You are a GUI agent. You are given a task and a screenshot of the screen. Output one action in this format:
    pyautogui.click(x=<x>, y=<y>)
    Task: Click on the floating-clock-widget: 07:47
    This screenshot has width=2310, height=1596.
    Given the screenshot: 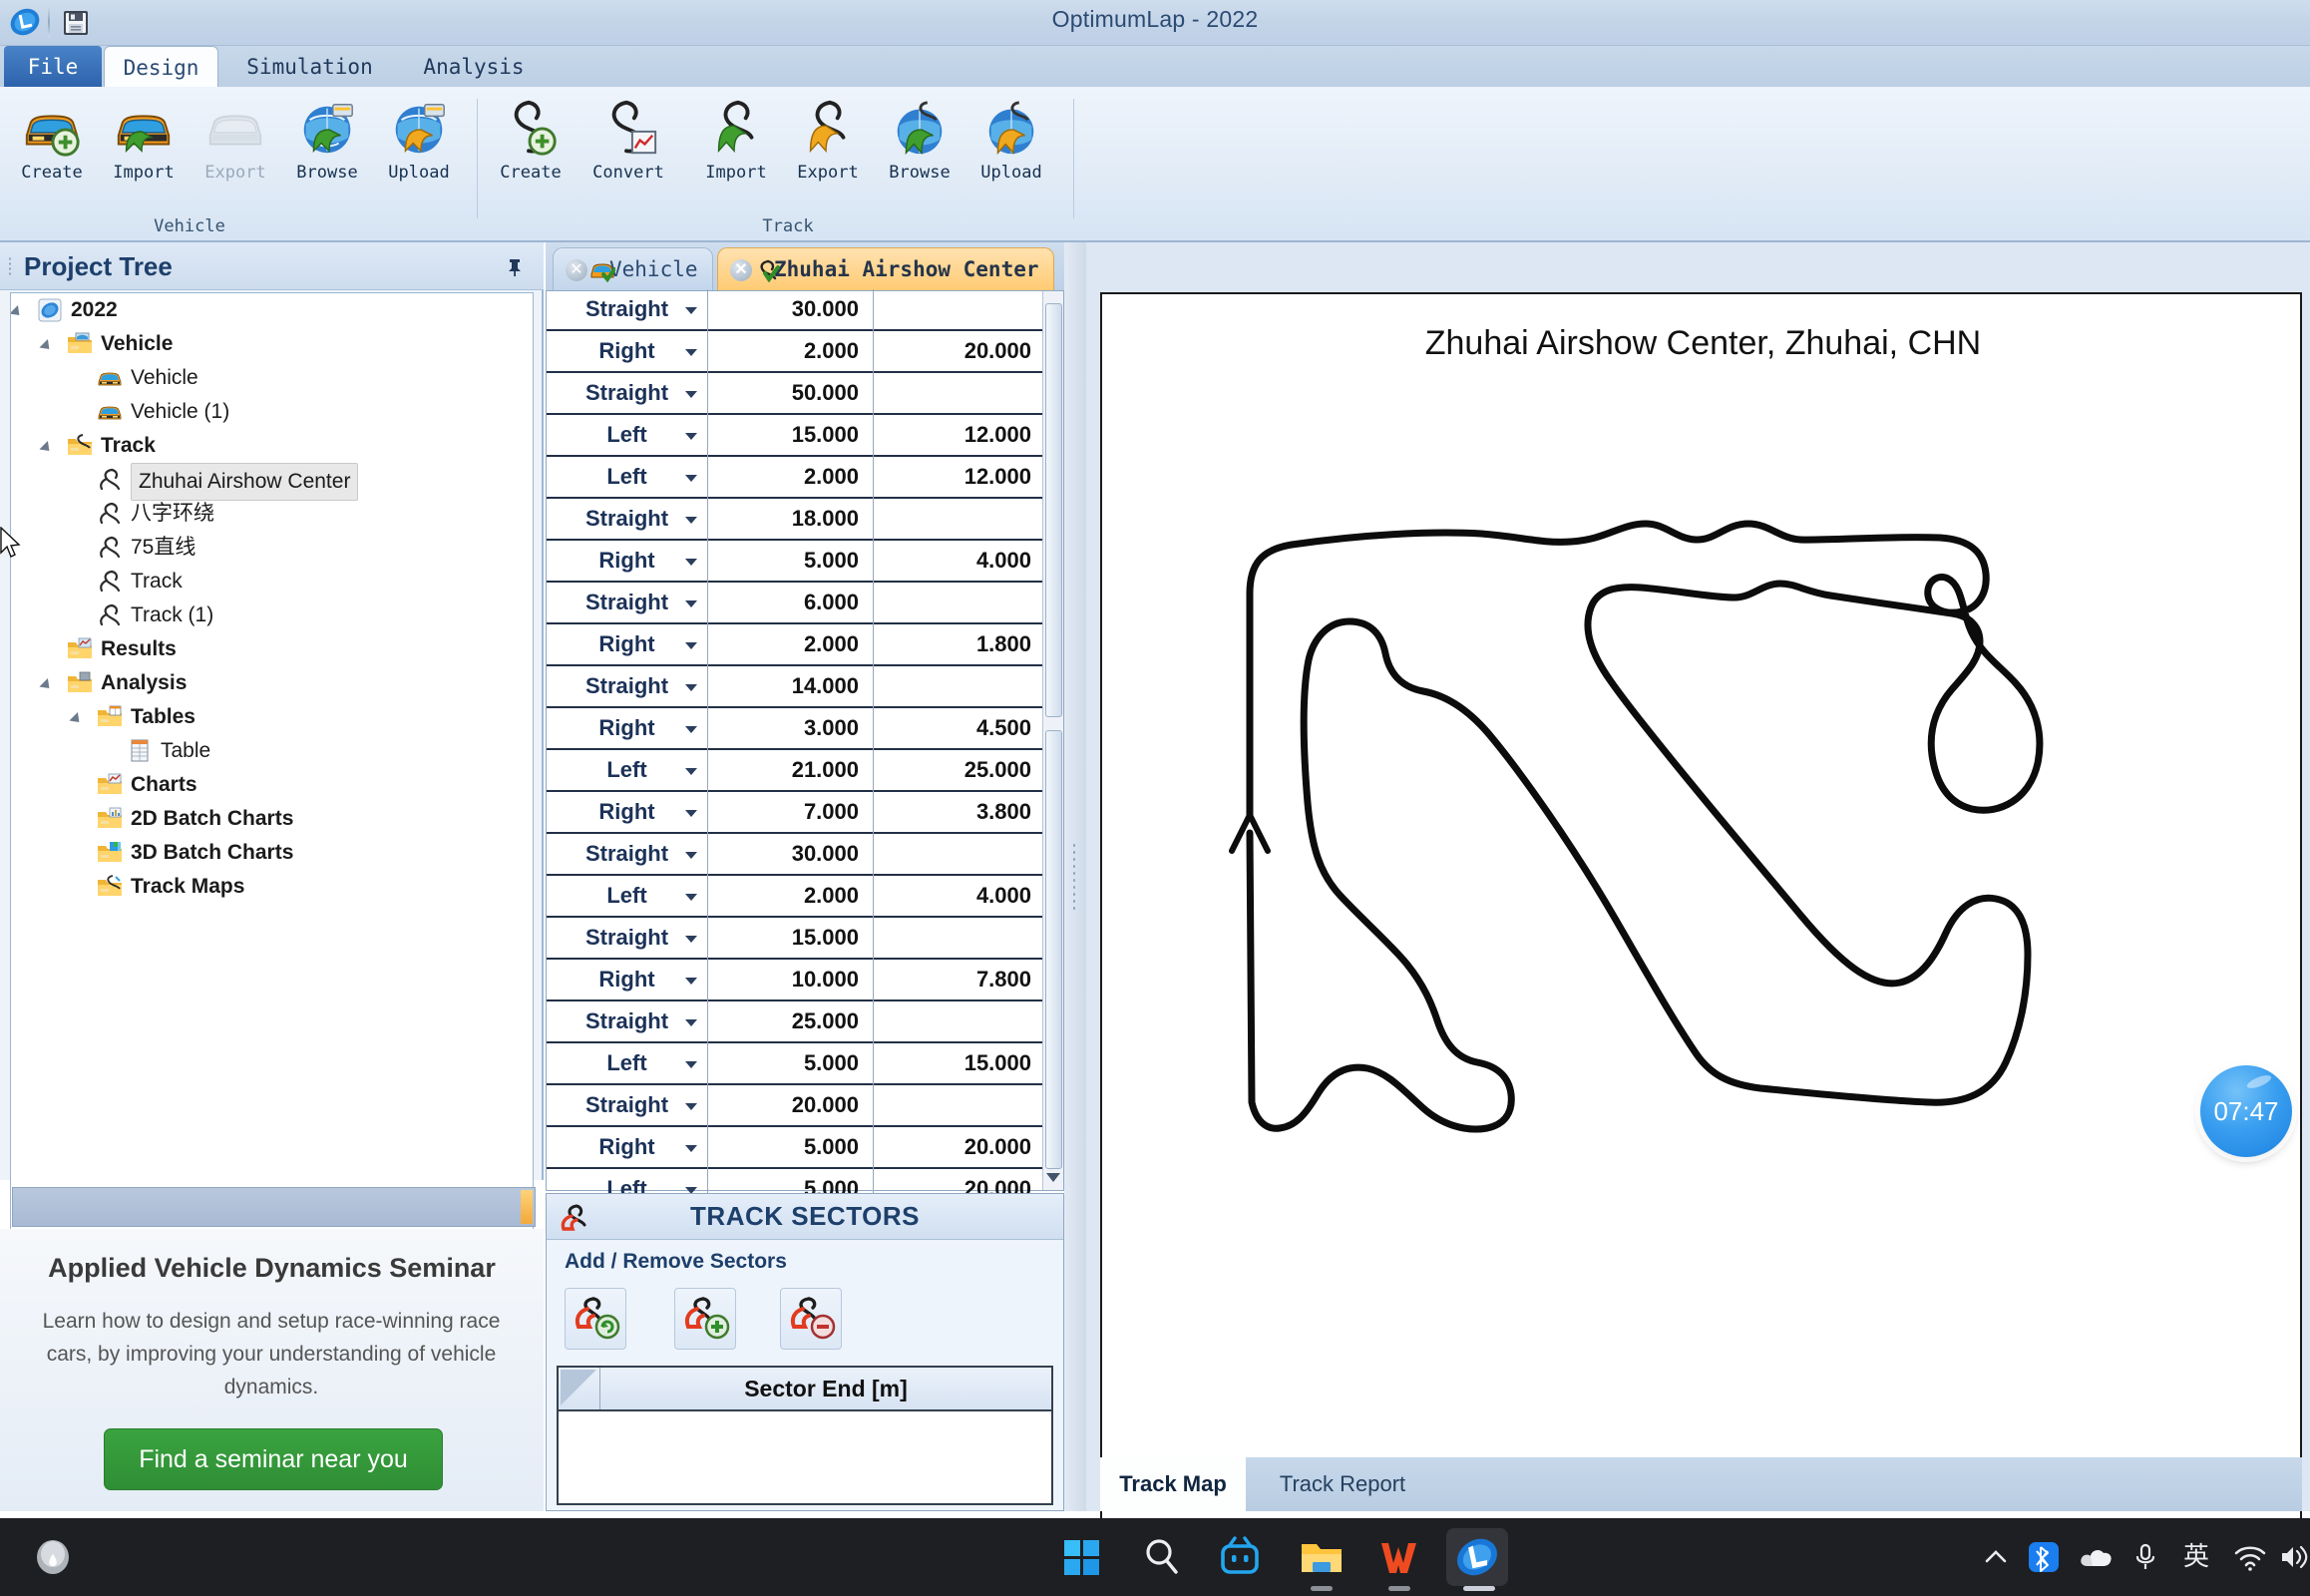 What is the action you would take?
    pyautogui.click(x=2246, y=1111)
    